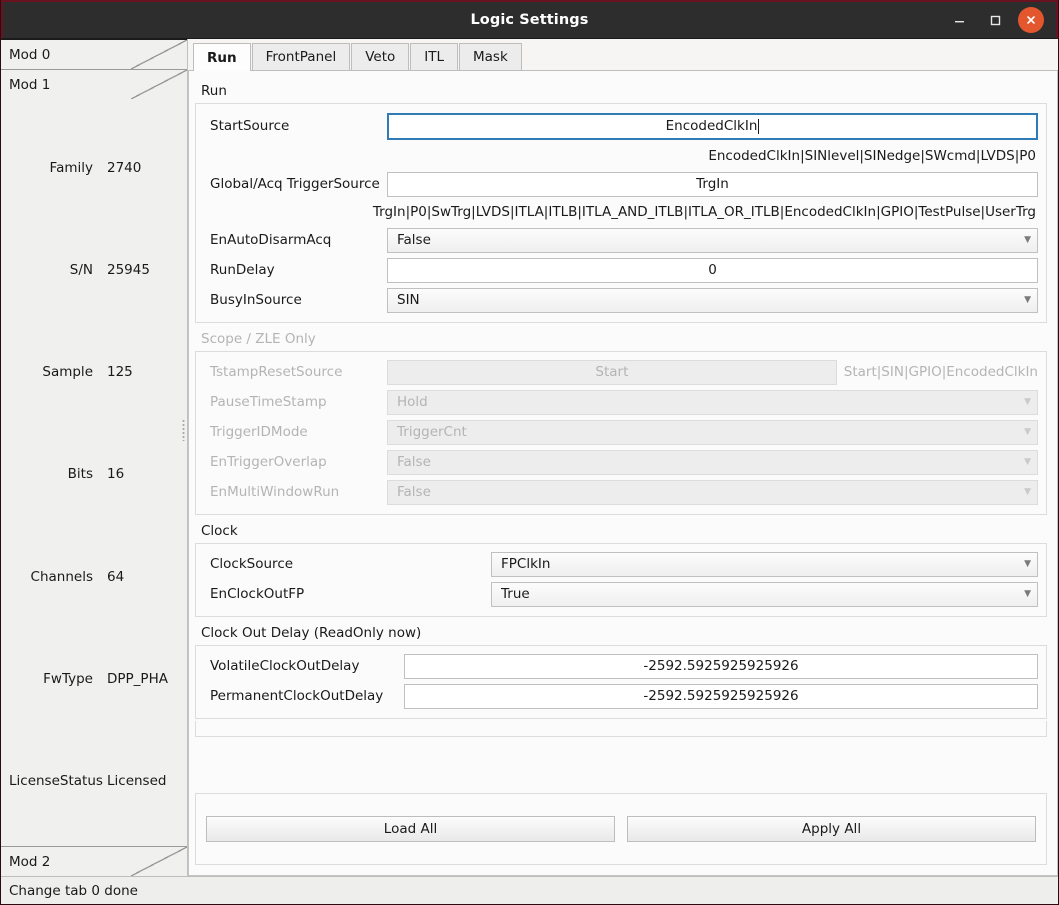 This screenshot has height=905, width=1059. Describe the element at coordinates (80, 474) in the screenshot. I see `property-key: Bits` at that location.